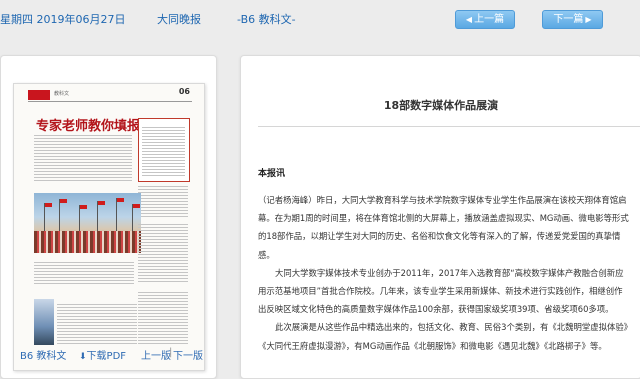  I want to click on article-byline: 本报讯, so click(272, 174).